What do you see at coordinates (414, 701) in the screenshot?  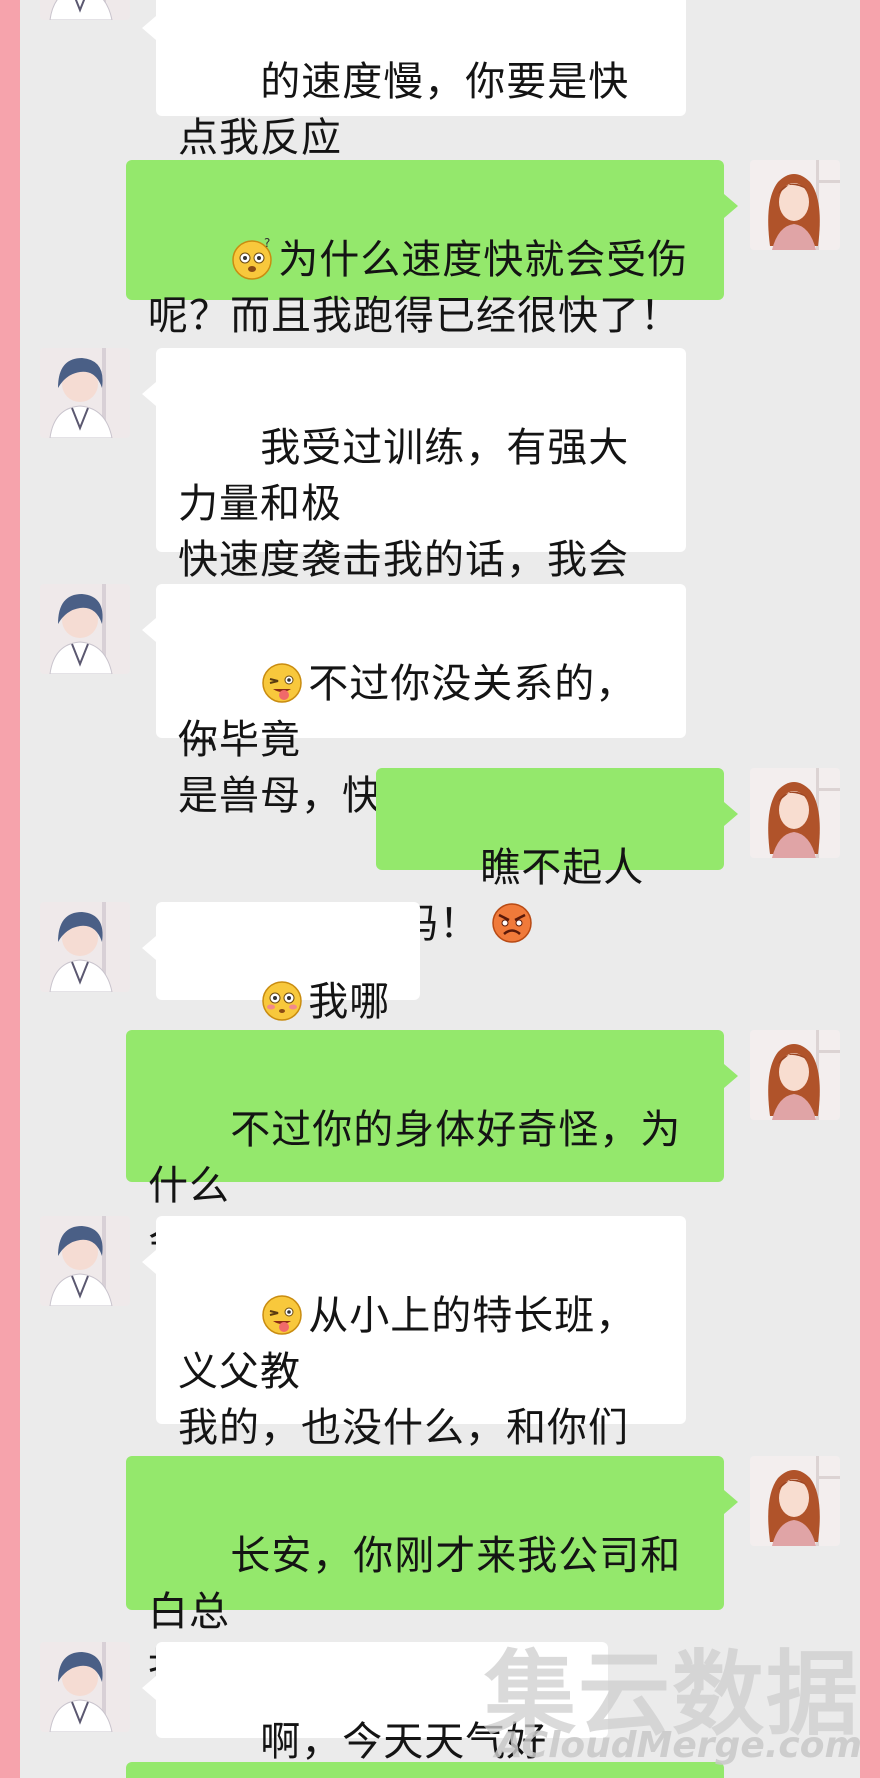 I see `message-bubble-incoming: 不过你没关系的，你毕竟 是兽母，快不到哪里去！` at bounding box center [414, 701].